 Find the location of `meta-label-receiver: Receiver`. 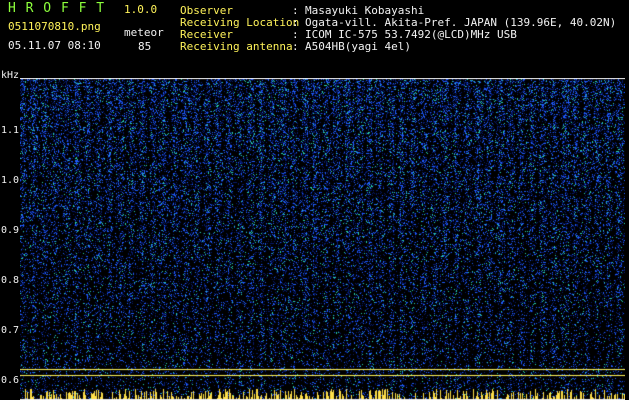

meta-label-receiver: Receiver is located at coordinates (206, 34).